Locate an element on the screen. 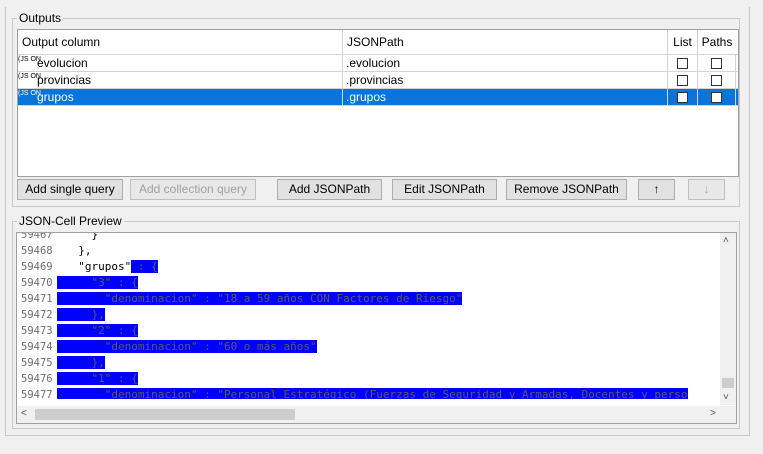 This screenshot has height=454, width=763. output-column-cell: (JS ON provincias is located at coordinates (180, 80).